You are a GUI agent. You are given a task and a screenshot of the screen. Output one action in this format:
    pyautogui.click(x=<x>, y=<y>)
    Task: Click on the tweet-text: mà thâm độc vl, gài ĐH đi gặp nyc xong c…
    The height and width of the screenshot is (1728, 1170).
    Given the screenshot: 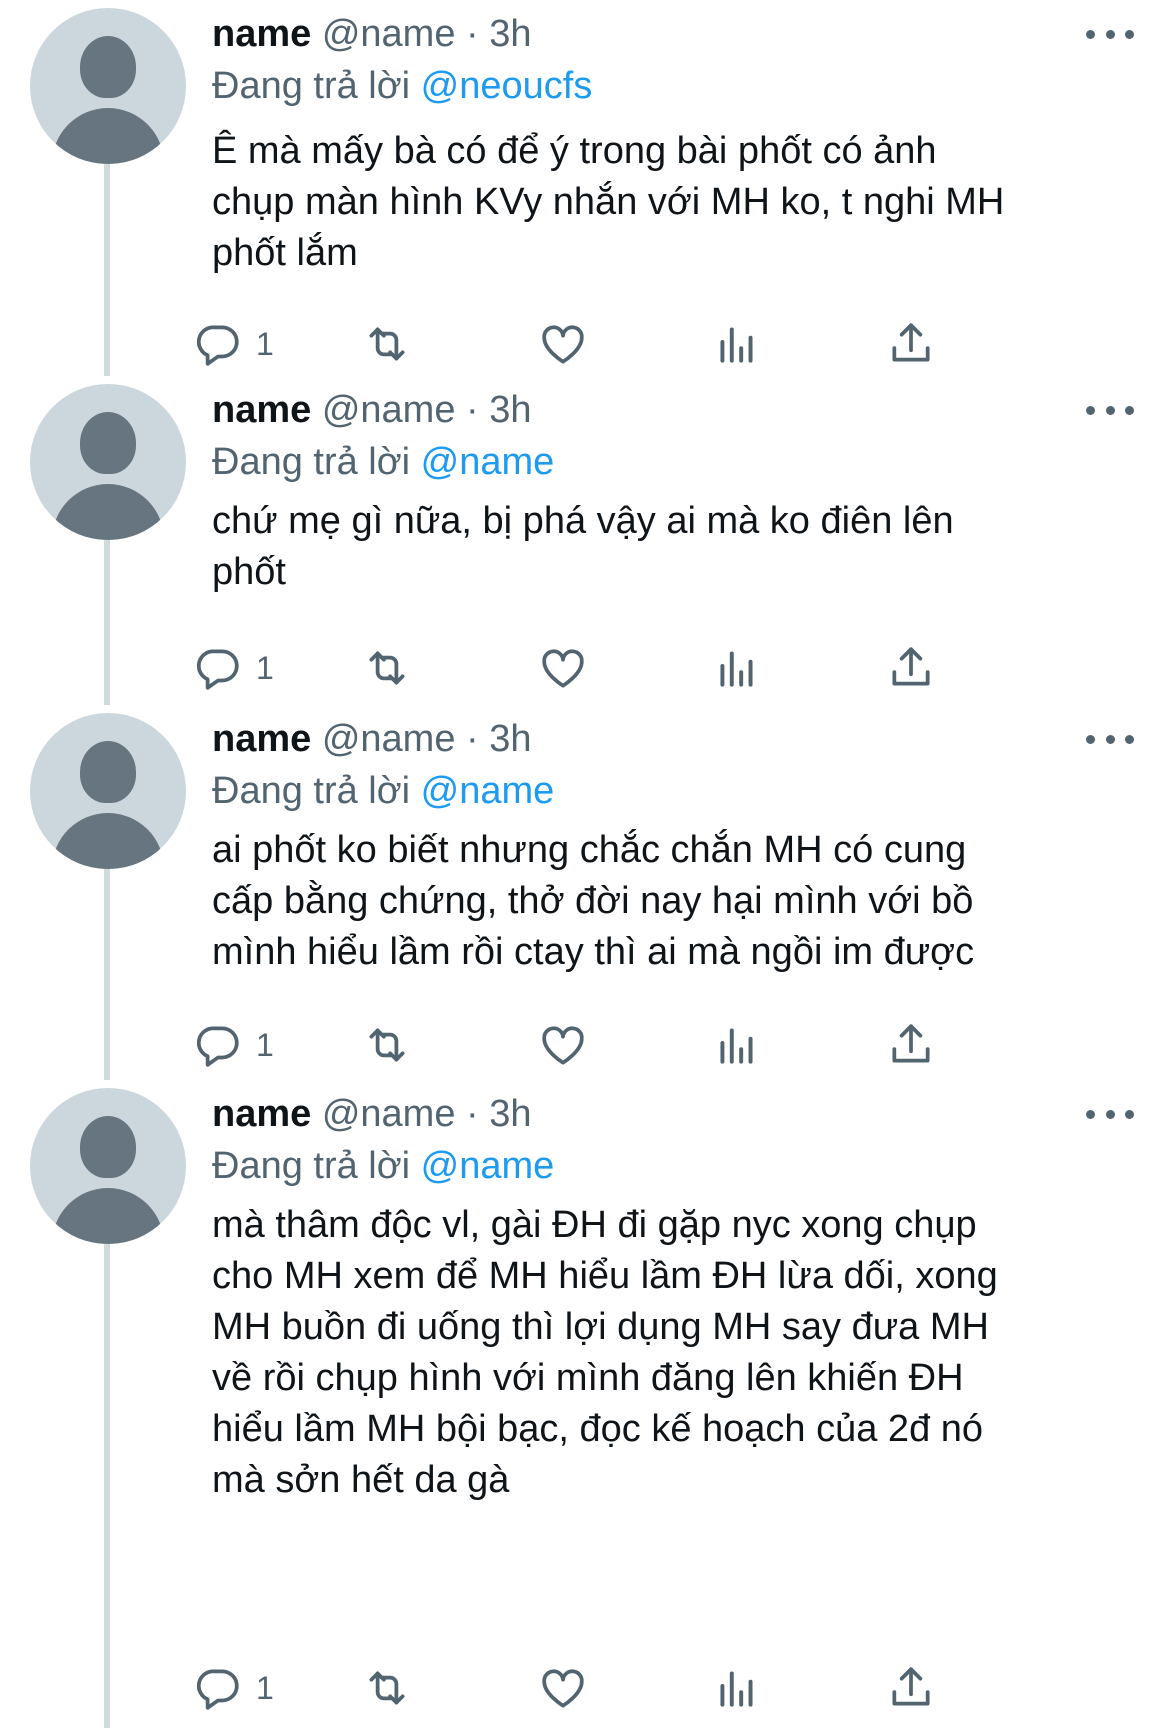 What is the action you would take?
    pyautogui.click(x=605, y=1352)
    